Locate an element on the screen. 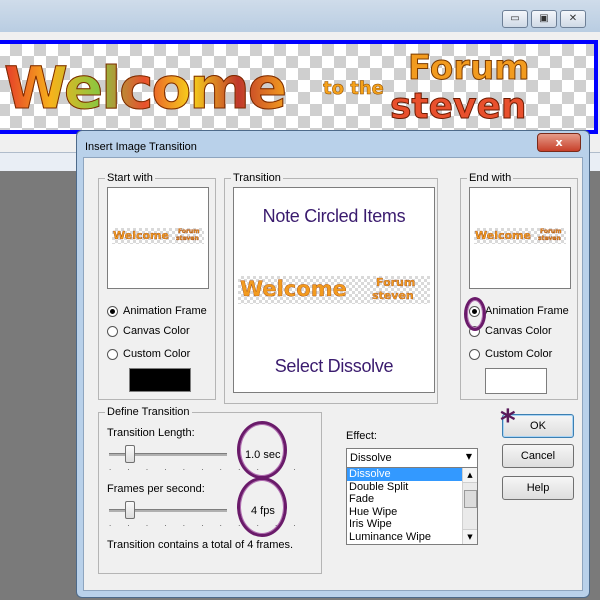 This screenshot has height=600, width=600. dialog-close-button: x is located at coordinates (559, 142).